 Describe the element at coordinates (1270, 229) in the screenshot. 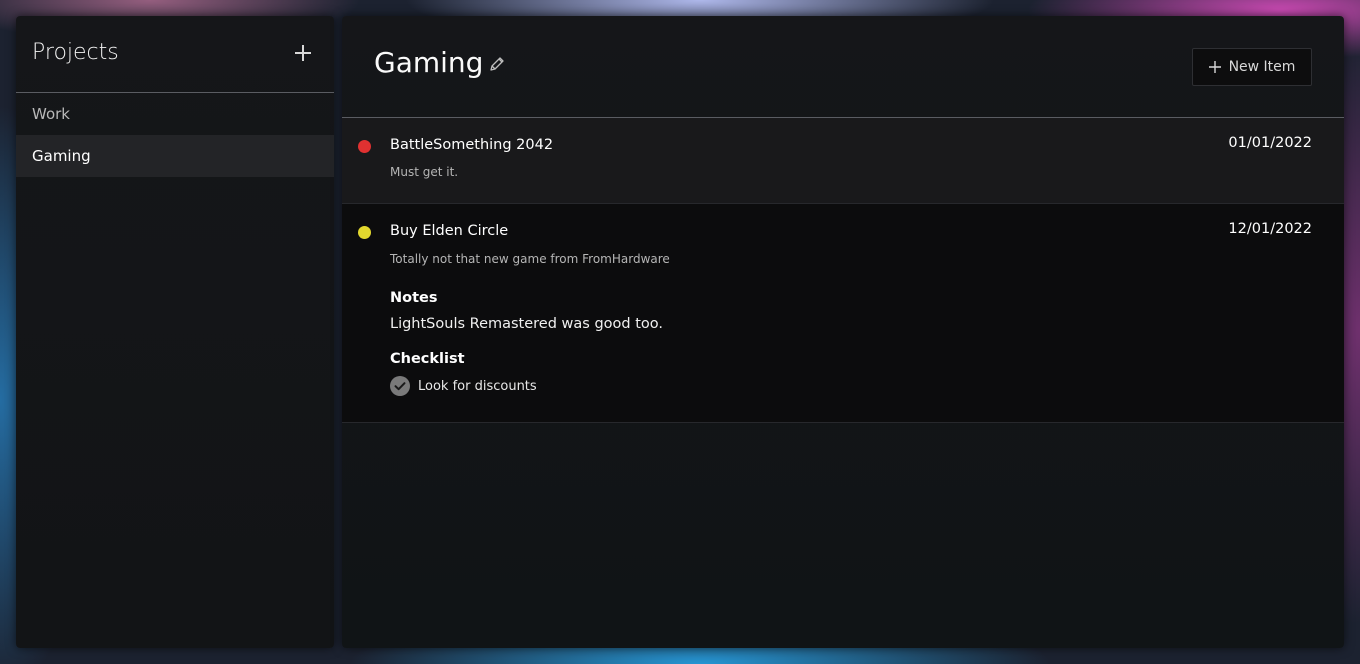

I see `item-date: 12/01/2022` at that location.